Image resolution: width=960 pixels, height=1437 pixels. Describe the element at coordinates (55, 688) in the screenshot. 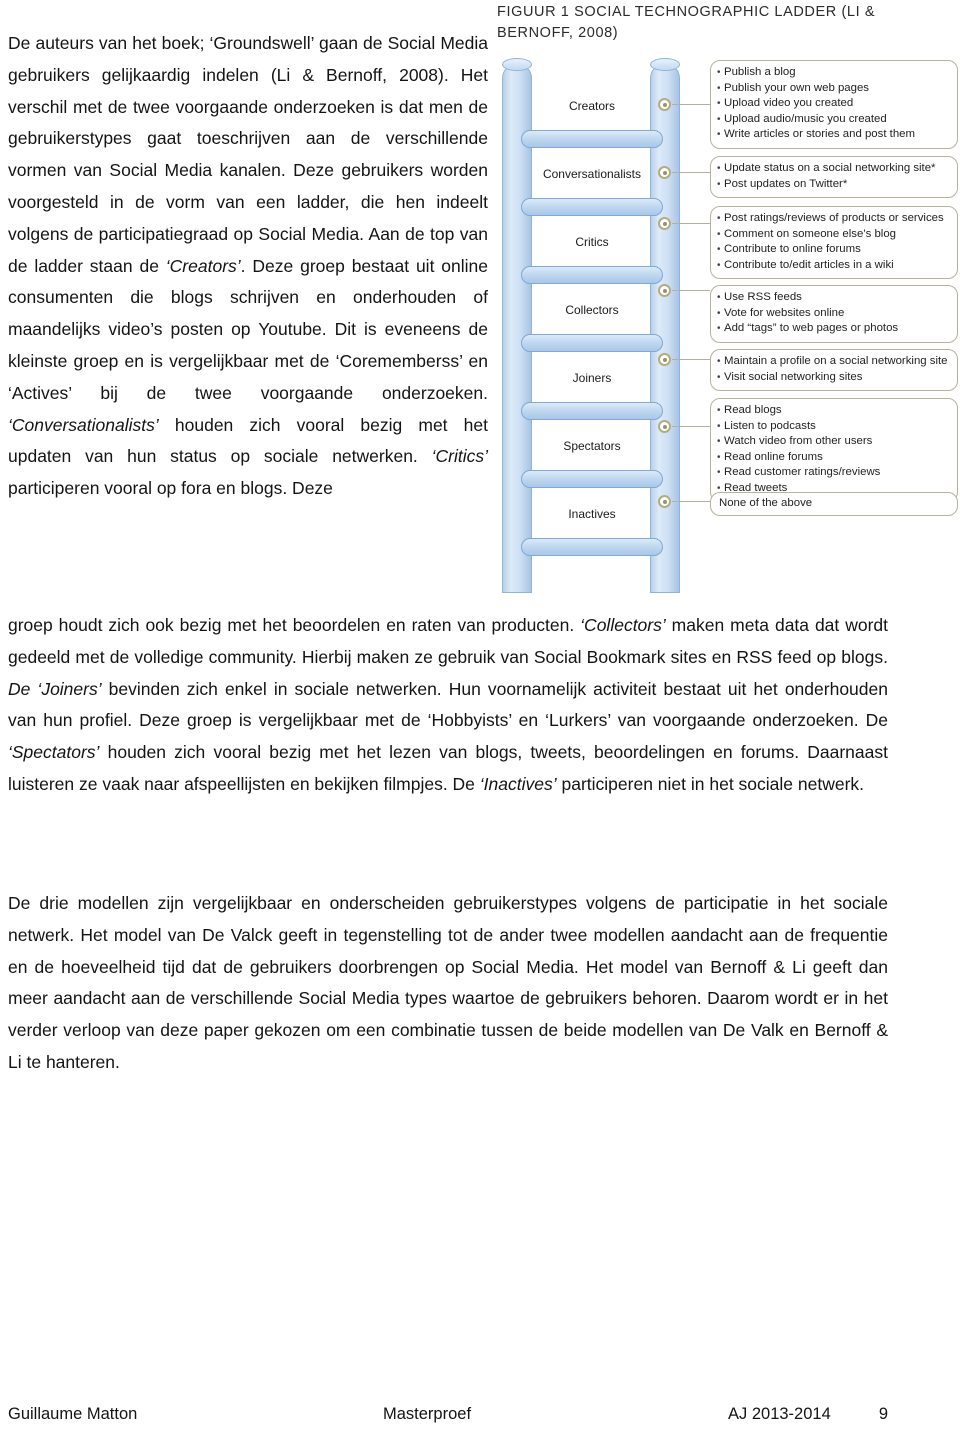

I see `term-joiners: De ‘Joiners’` at that location.